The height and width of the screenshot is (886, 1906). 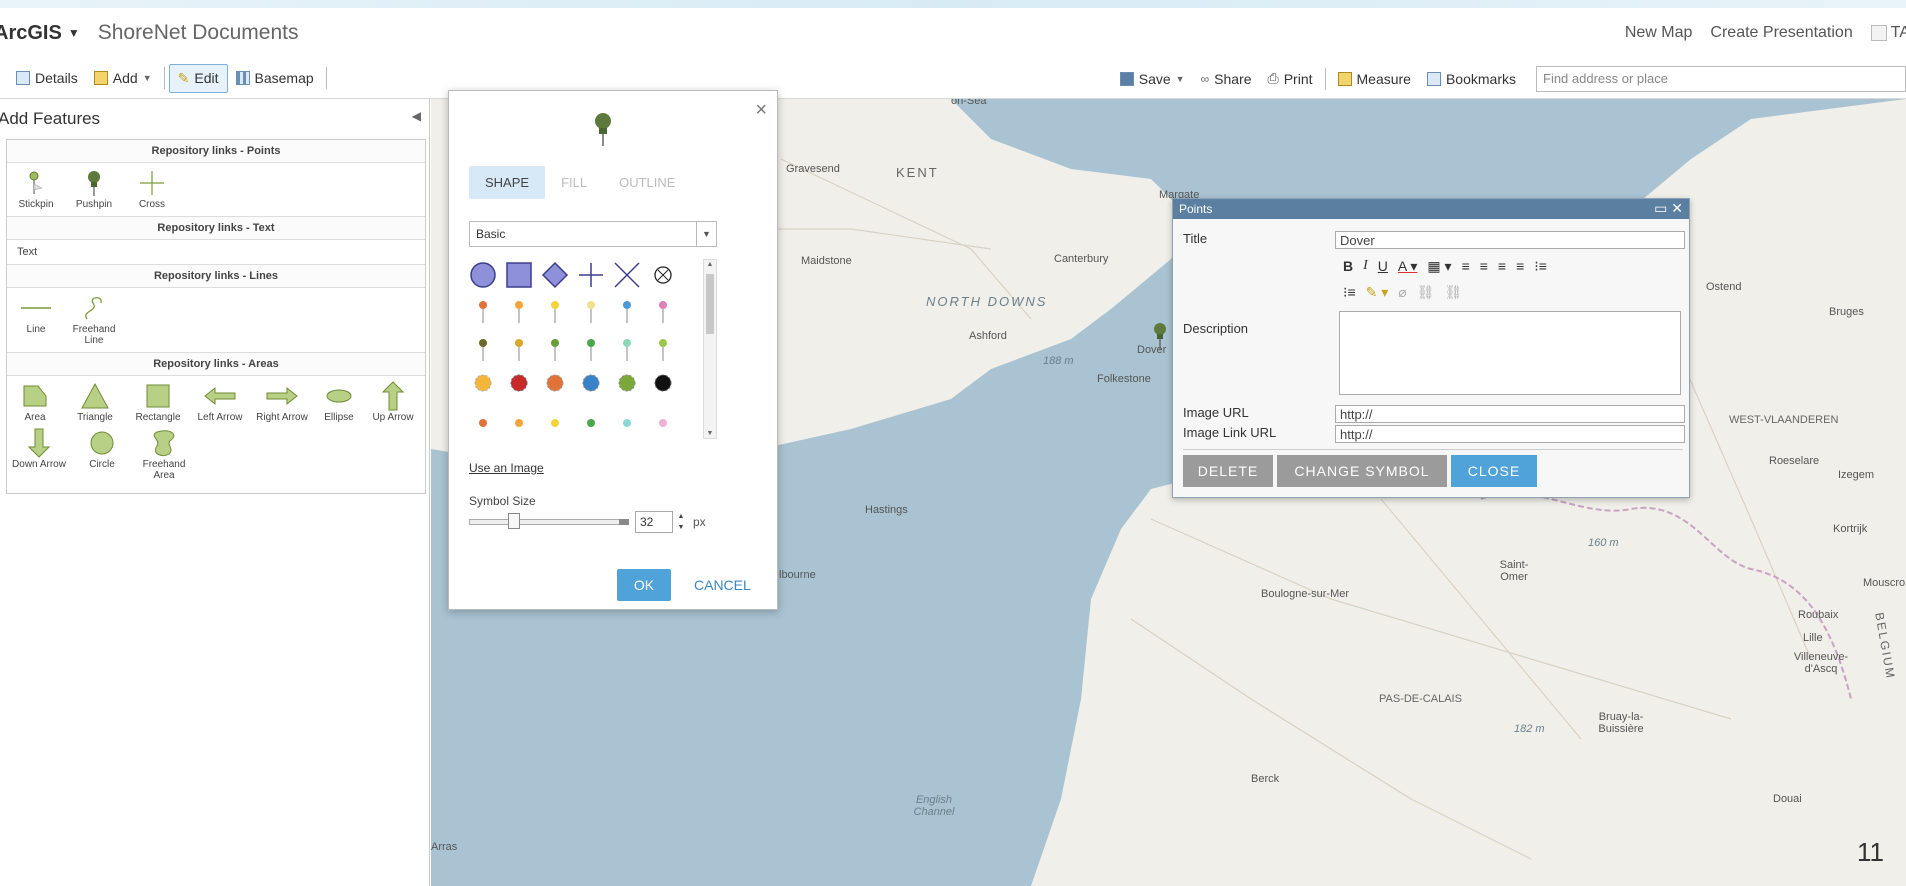 What do you see at coordinates (1402, 292) in the screenshot?
I see `remove-format-icon: ⌀` at bounding box center [1402, 292].